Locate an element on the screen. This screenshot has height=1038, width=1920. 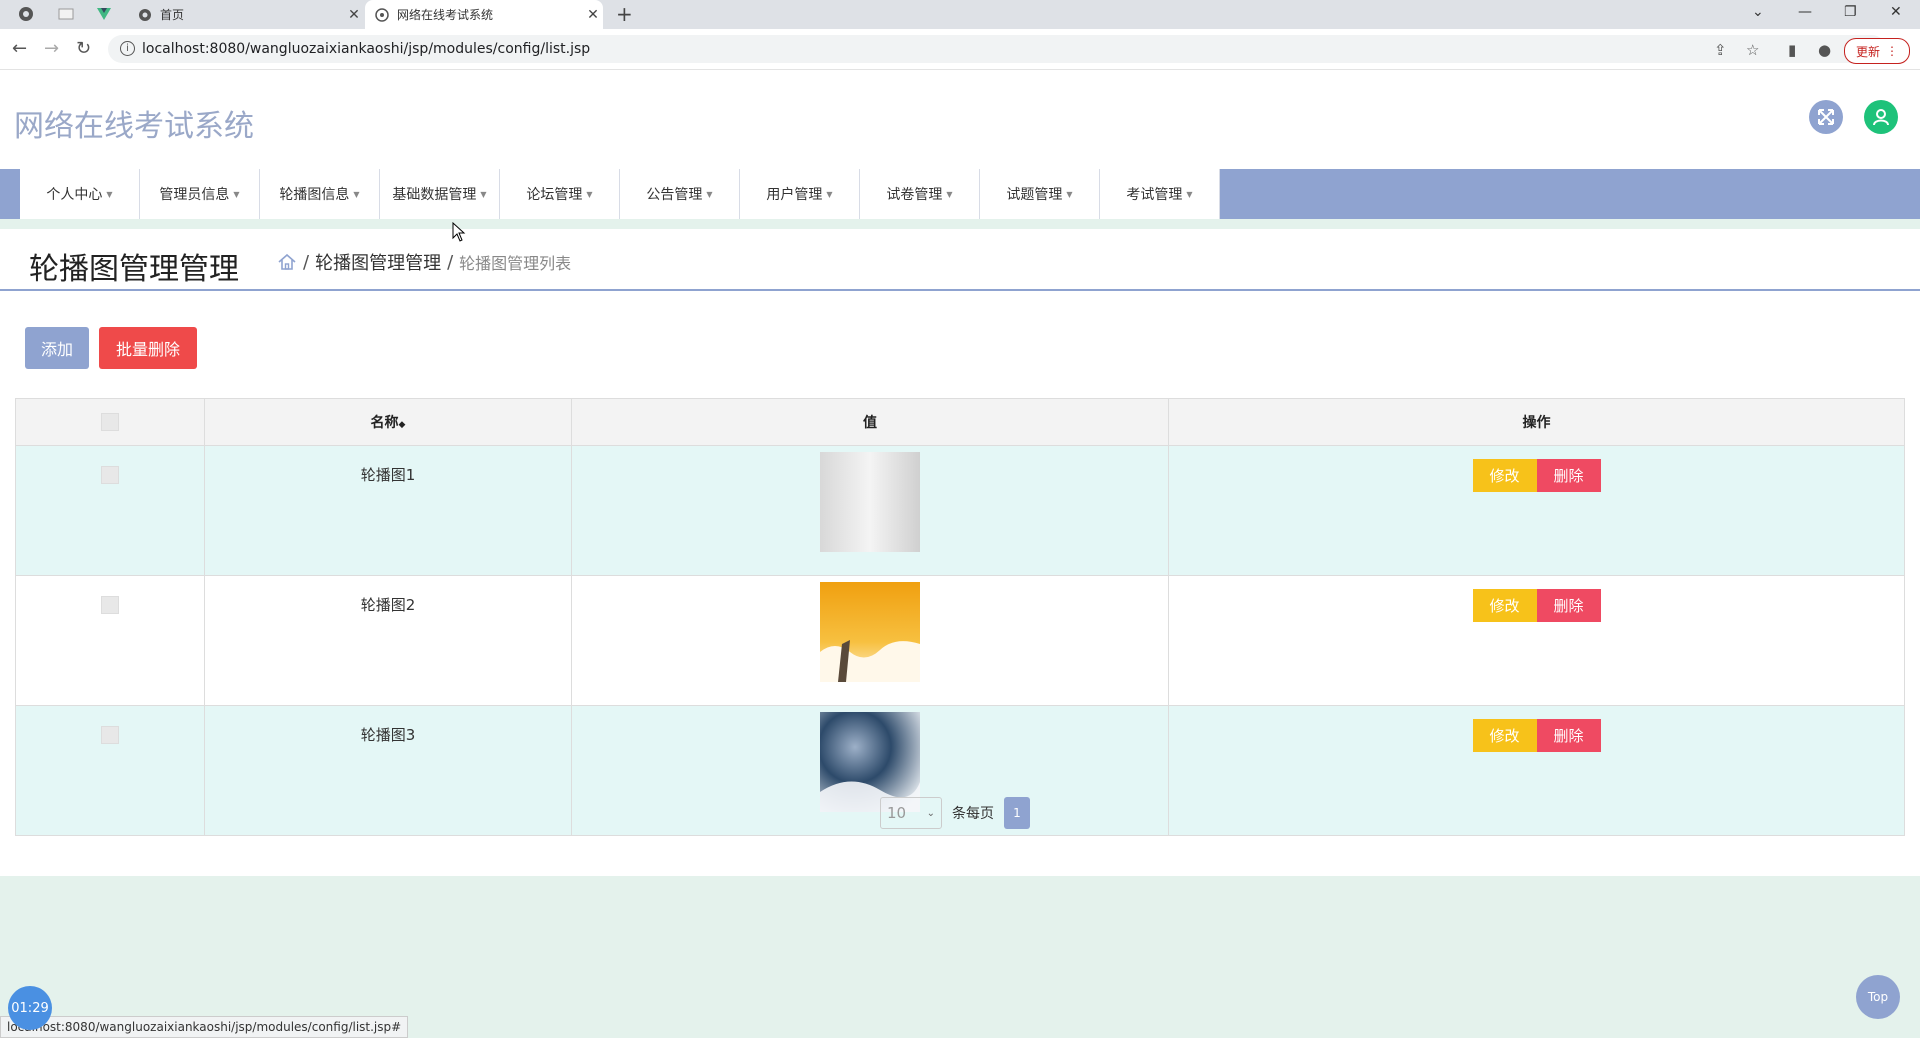
row-actions: 修改 删除 is located at coordinates (1536, 735).